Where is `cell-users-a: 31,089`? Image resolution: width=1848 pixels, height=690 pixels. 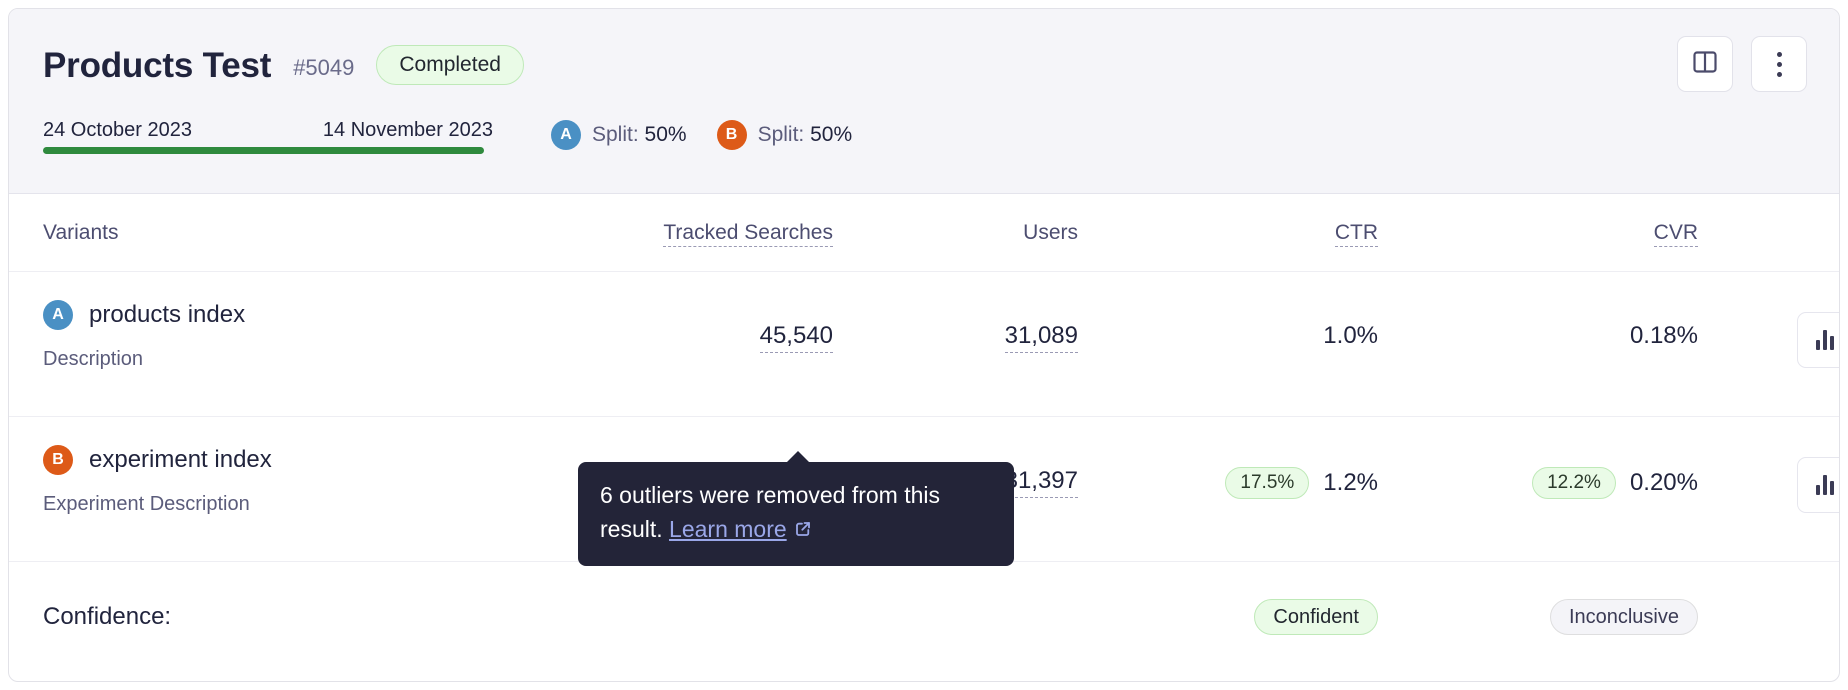
cell-users-a: 31,089 is located at coordinates (955, 326).